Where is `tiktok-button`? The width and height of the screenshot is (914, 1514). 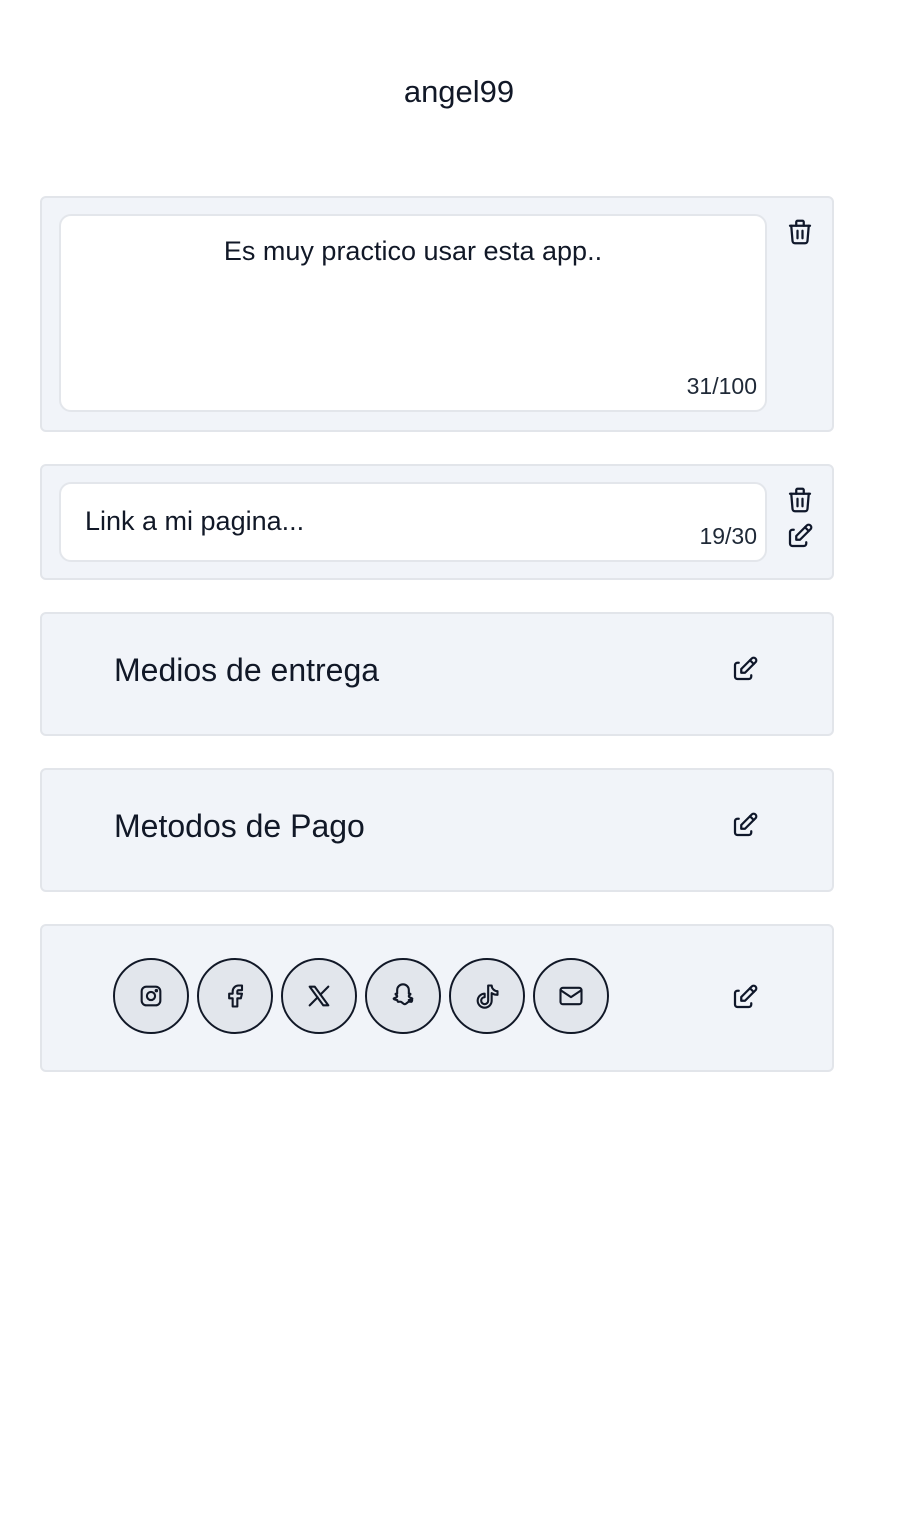
tiktok-button is located at coordinates (487, 996).